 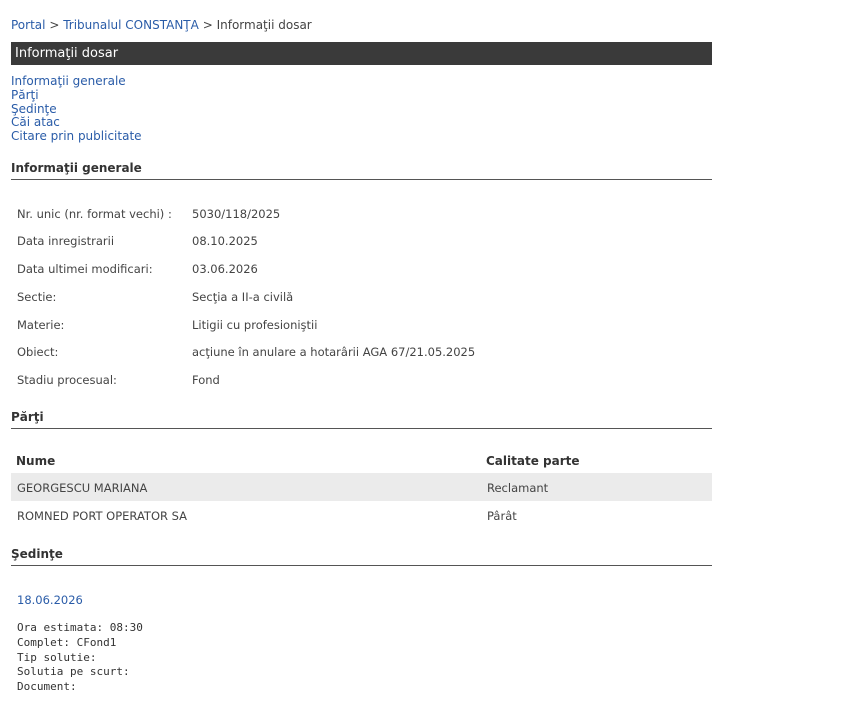 What do you see at coordinates (533, 461) in the screenshot?
I see `column-header-calitate: Calitate parte` at bounding box center [533, 461].